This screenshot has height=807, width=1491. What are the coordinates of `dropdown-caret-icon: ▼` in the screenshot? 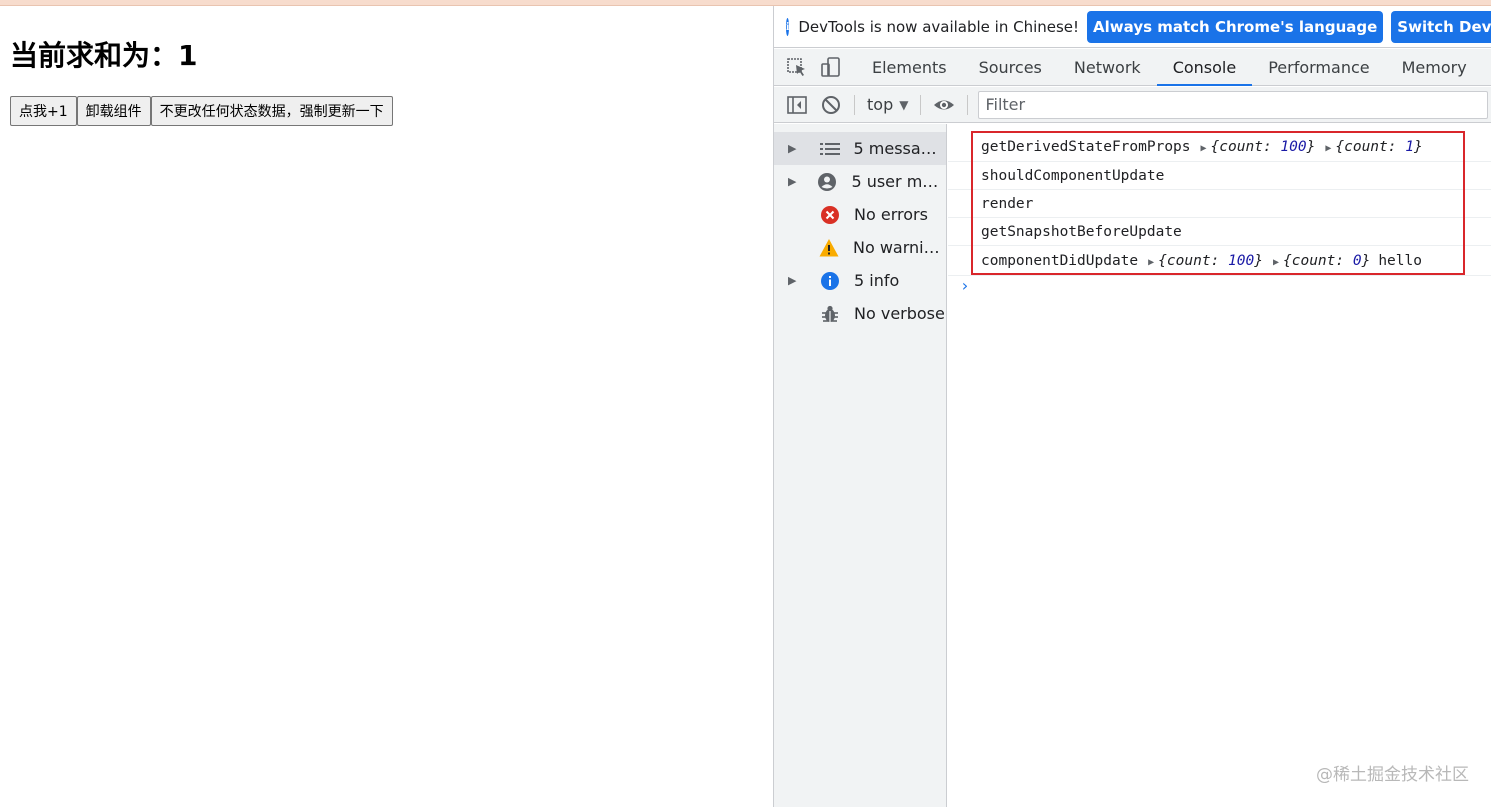 It's located at (904, 104).